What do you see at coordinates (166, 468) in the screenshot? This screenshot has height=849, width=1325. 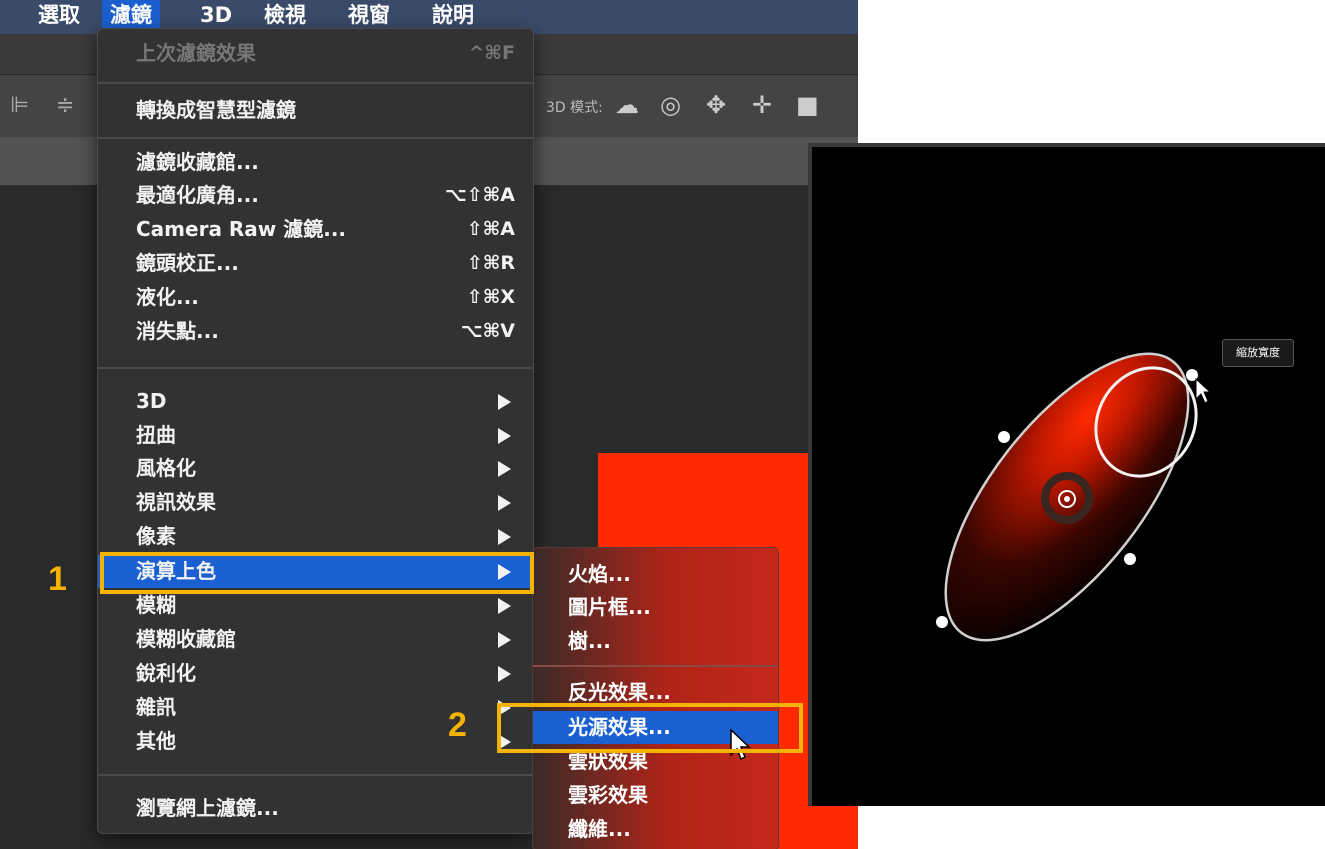 I see `menu-item-label: 風格化` at bounding box center [166, 468].